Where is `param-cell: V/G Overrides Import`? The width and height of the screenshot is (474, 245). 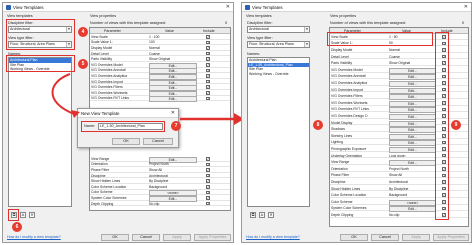 param-cell: V/G Overrides Import is located at coordinates (107, 81).